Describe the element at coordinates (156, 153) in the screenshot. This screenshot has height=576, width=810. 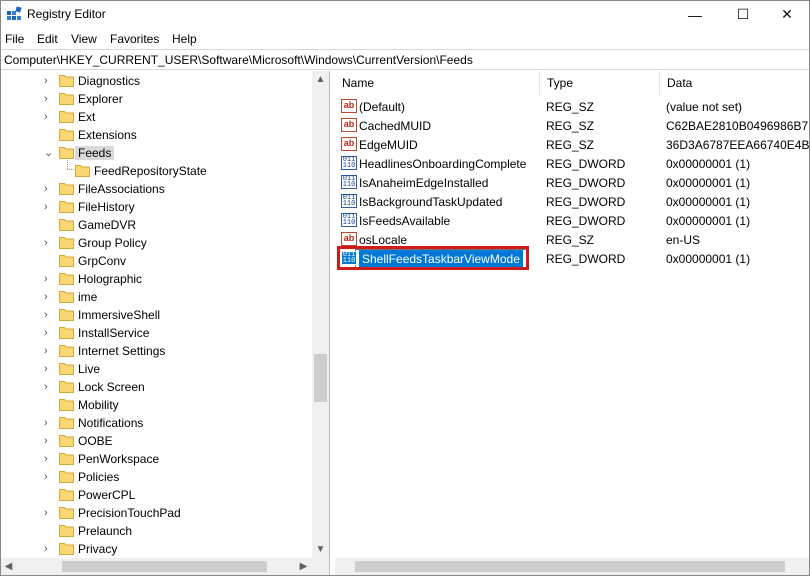
I see `tree-item: ⌄ Feeds` at that location.